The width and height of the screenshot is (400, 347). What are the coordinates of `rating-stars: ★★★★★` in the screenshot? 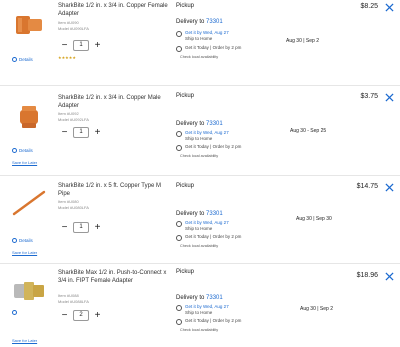 It's located at (67, 57).